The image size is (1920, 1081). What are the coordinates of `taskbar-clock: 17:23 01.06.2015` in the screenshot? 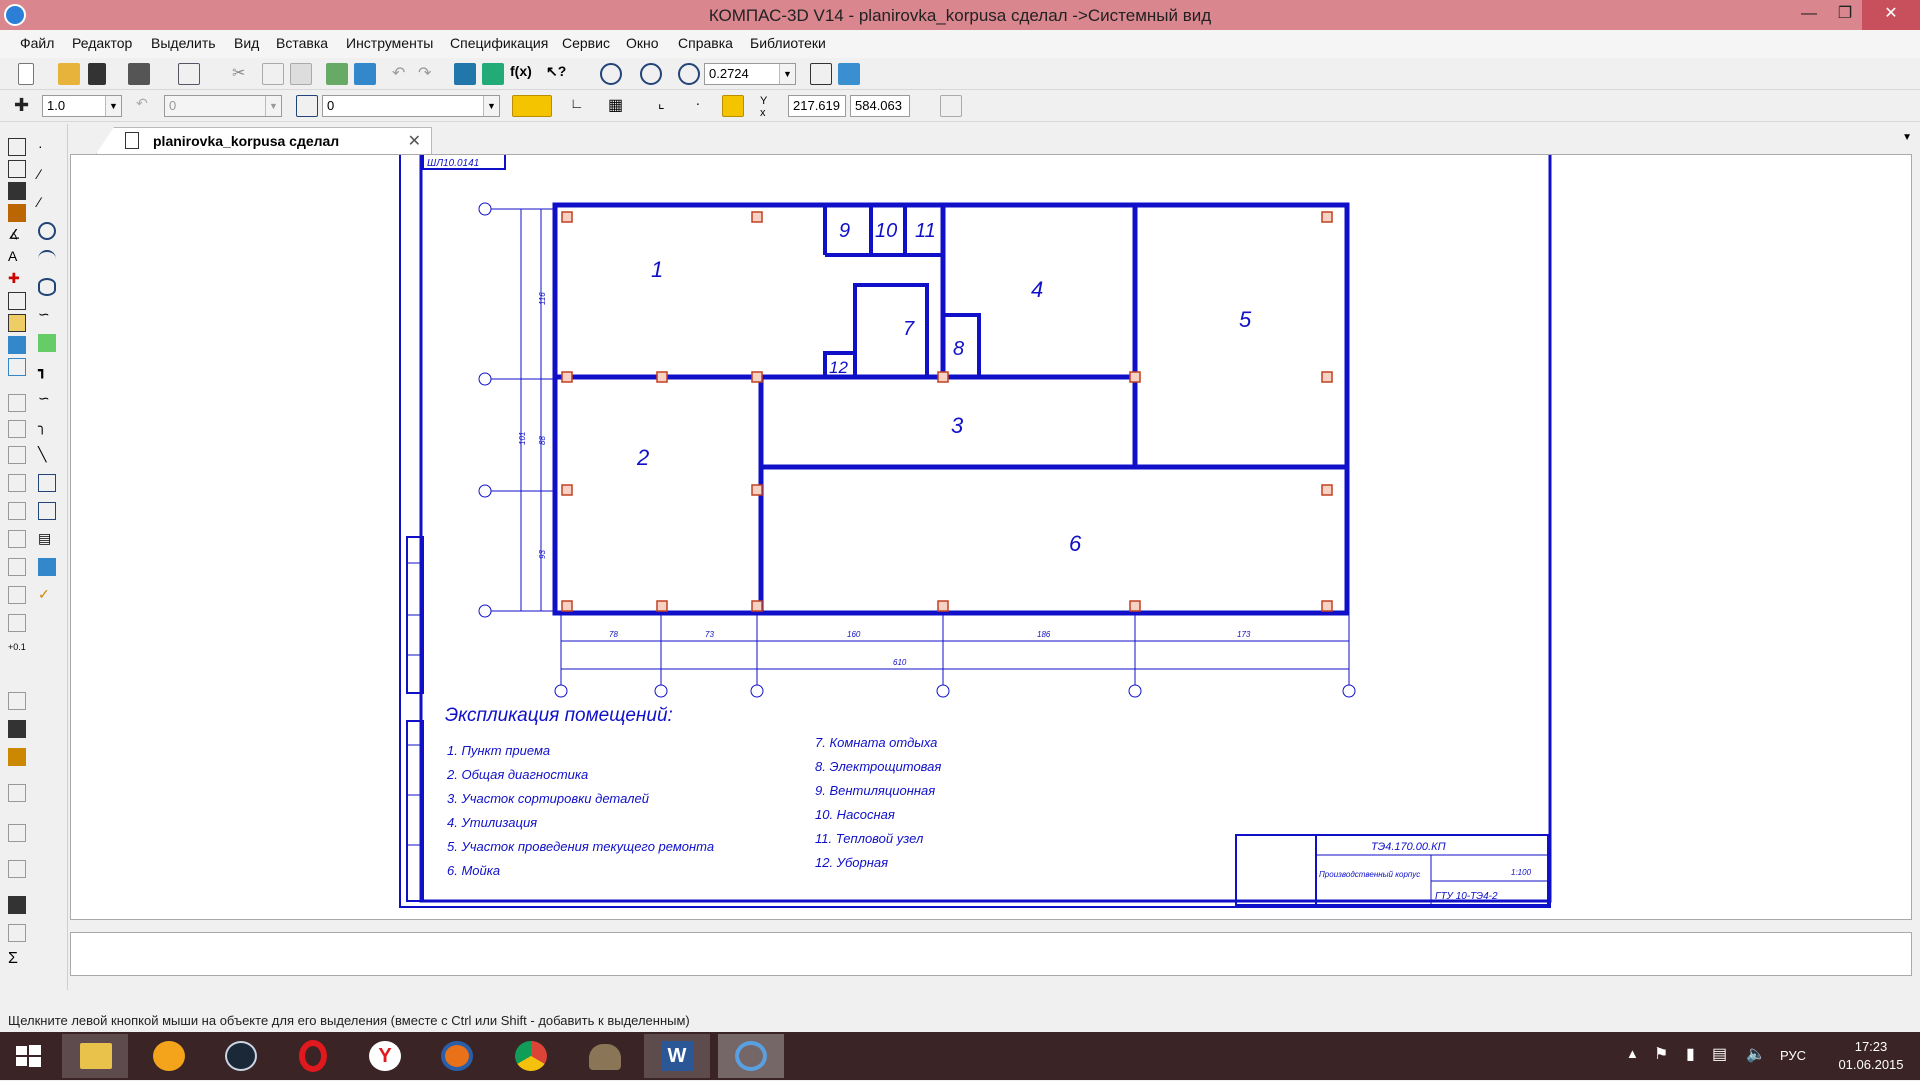 It's located at (1871, 1056).